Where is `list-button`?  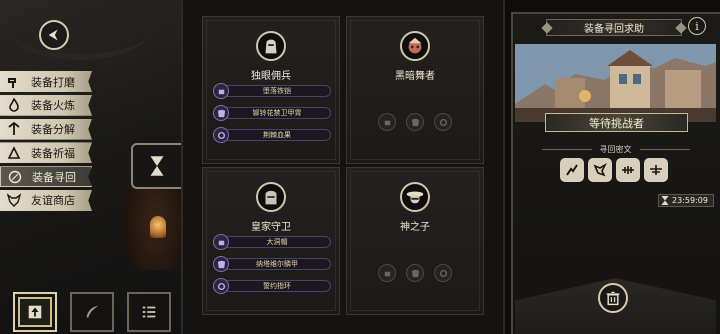 list-button is located at coordinates (149, 312).